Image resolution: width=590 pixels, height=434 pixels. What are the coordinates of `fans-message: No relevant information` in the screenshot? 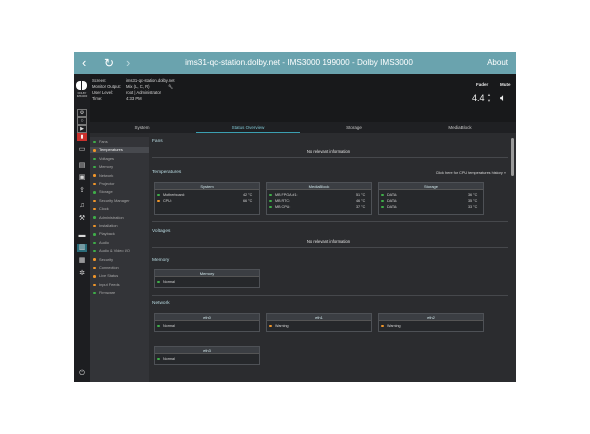 It's located at (328, 151).